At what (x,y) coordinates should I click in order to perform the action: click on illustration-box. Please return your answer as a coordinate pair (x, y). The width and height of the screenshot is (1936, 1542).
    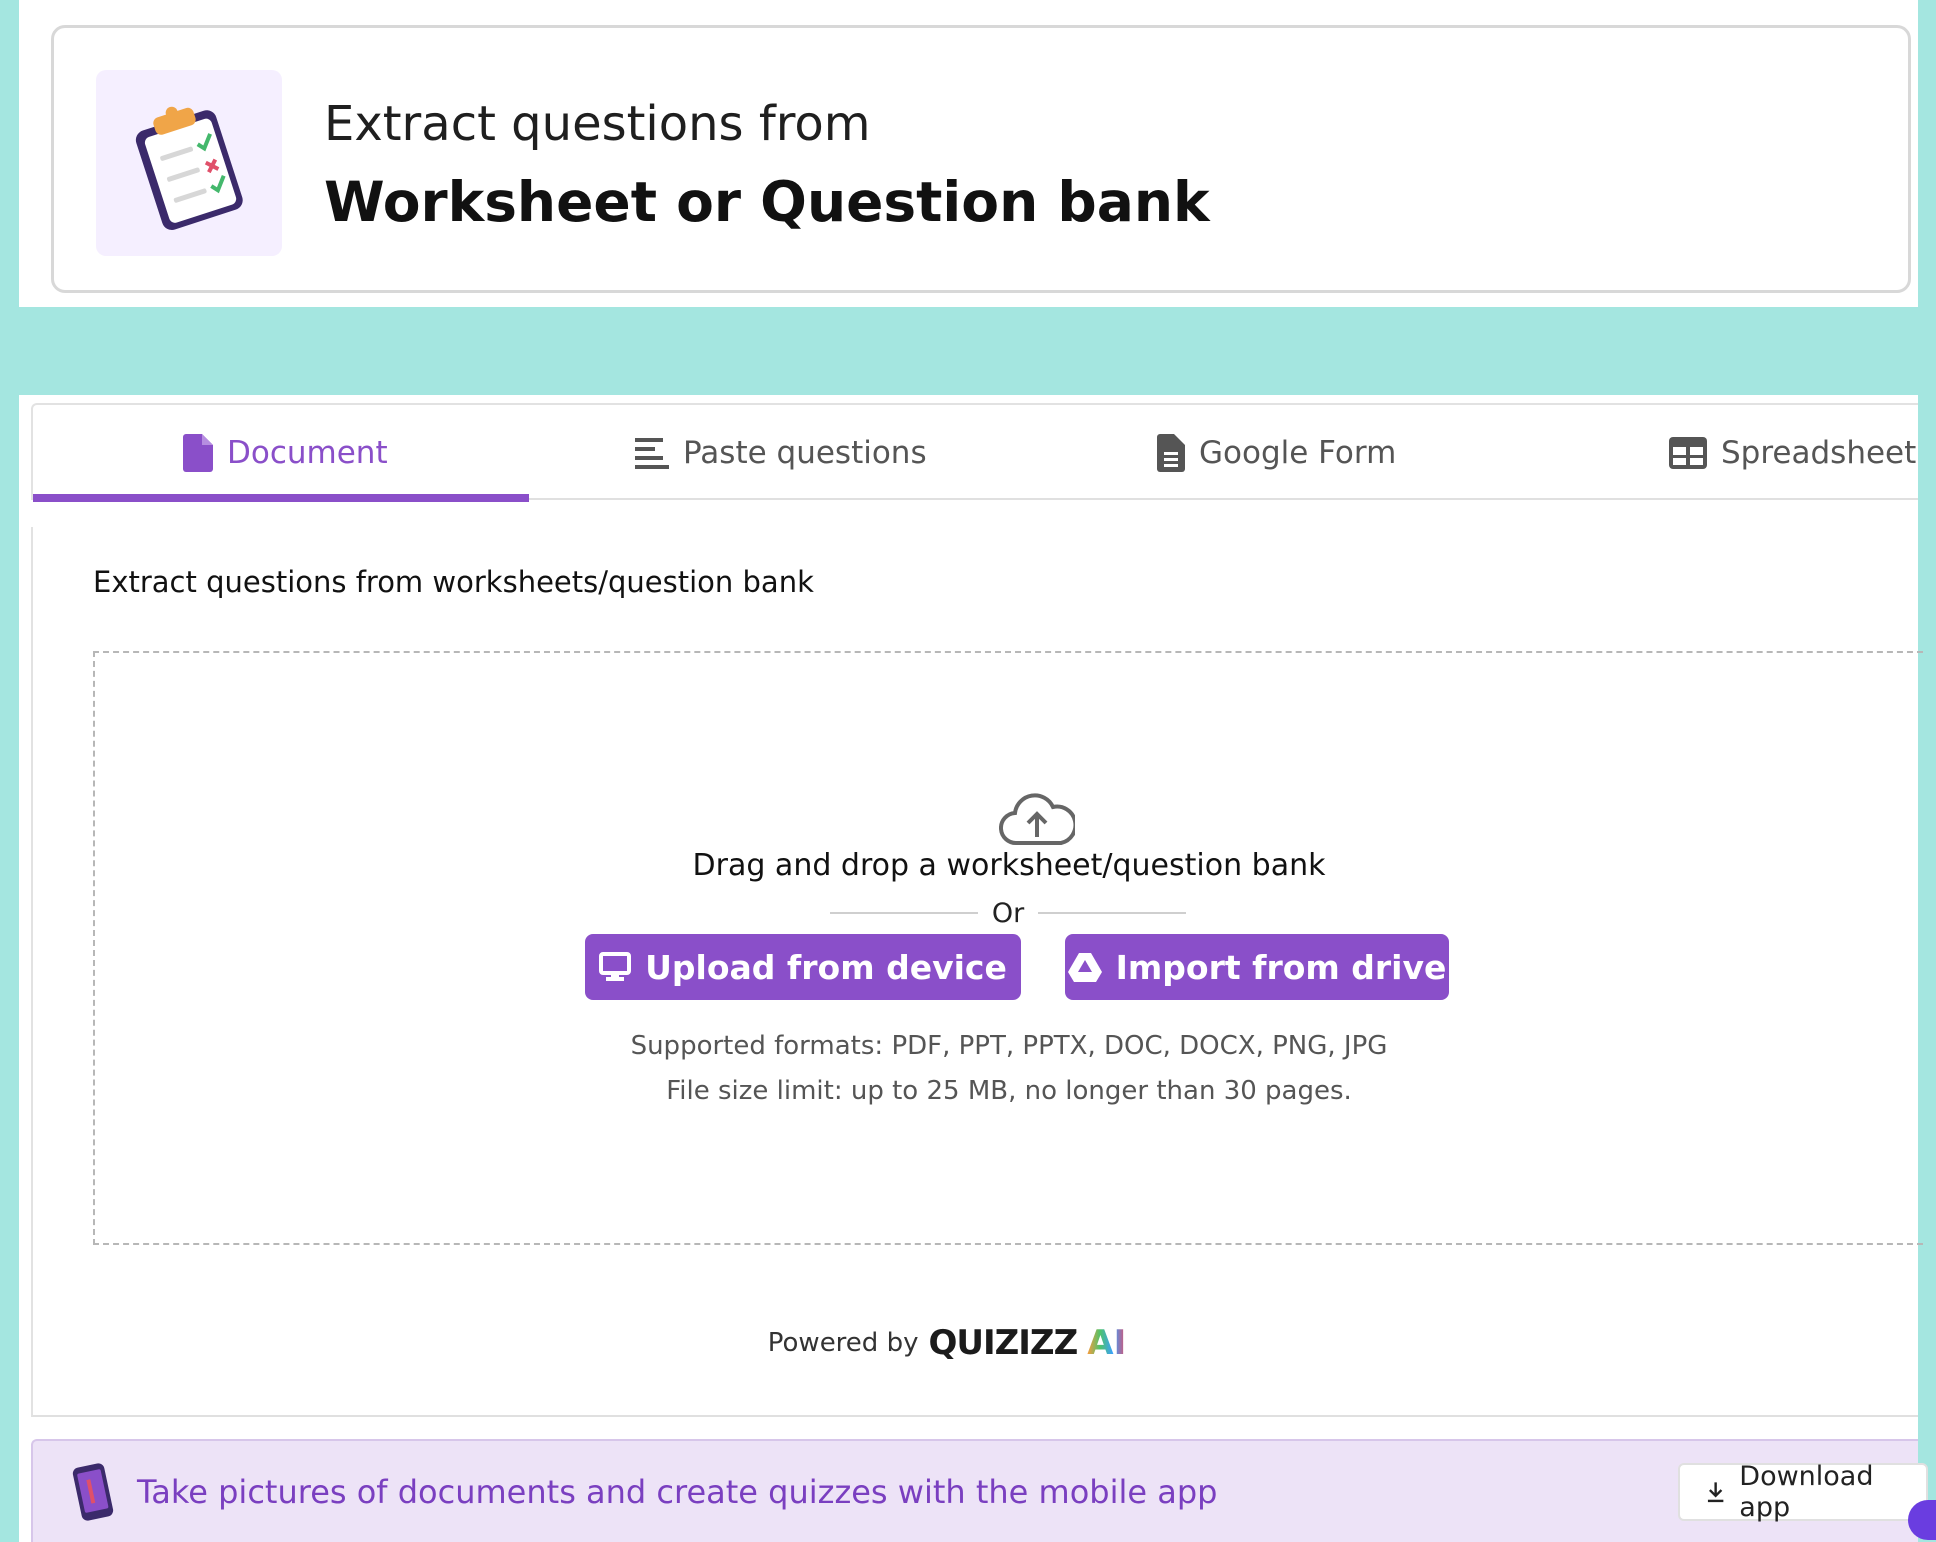
    Looking at the image, I should click on (189, 163).